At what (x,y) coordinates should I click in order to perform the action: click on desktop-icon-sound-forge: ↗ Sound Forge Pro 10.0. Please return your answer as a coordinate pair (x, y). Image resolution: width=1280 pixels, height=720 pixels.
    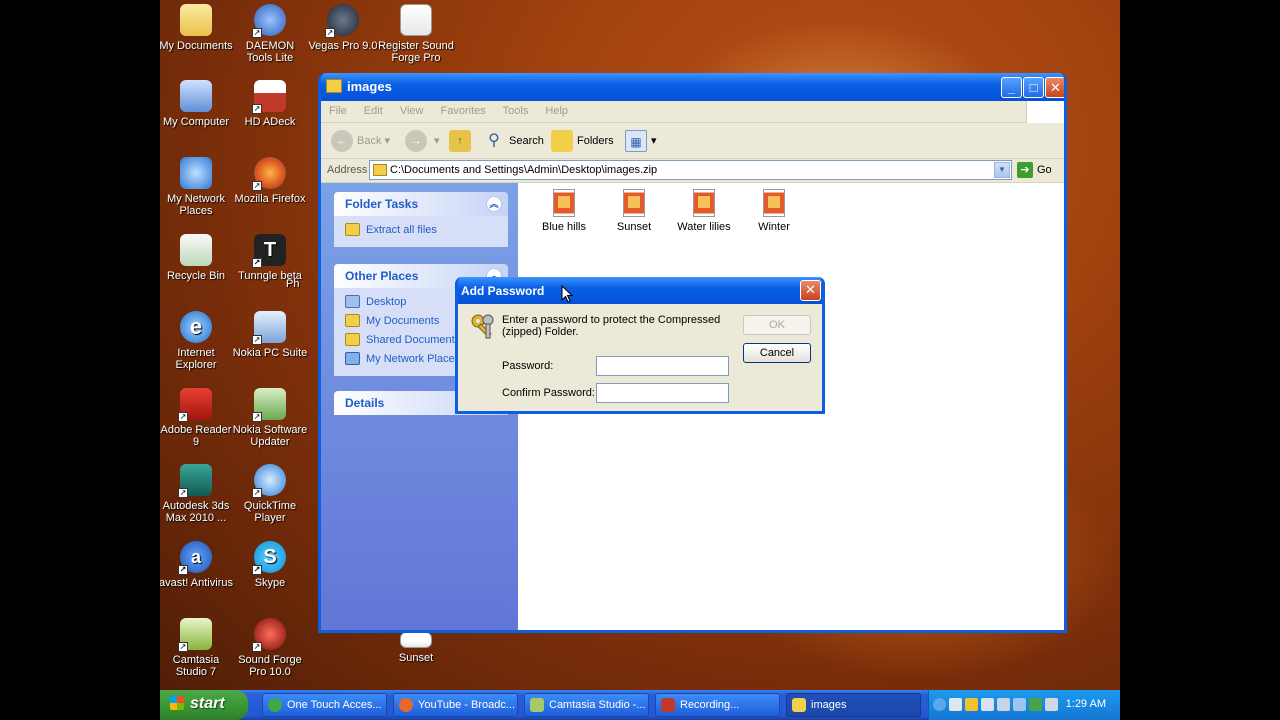
    Looking at the image, I should click on (270, 648).